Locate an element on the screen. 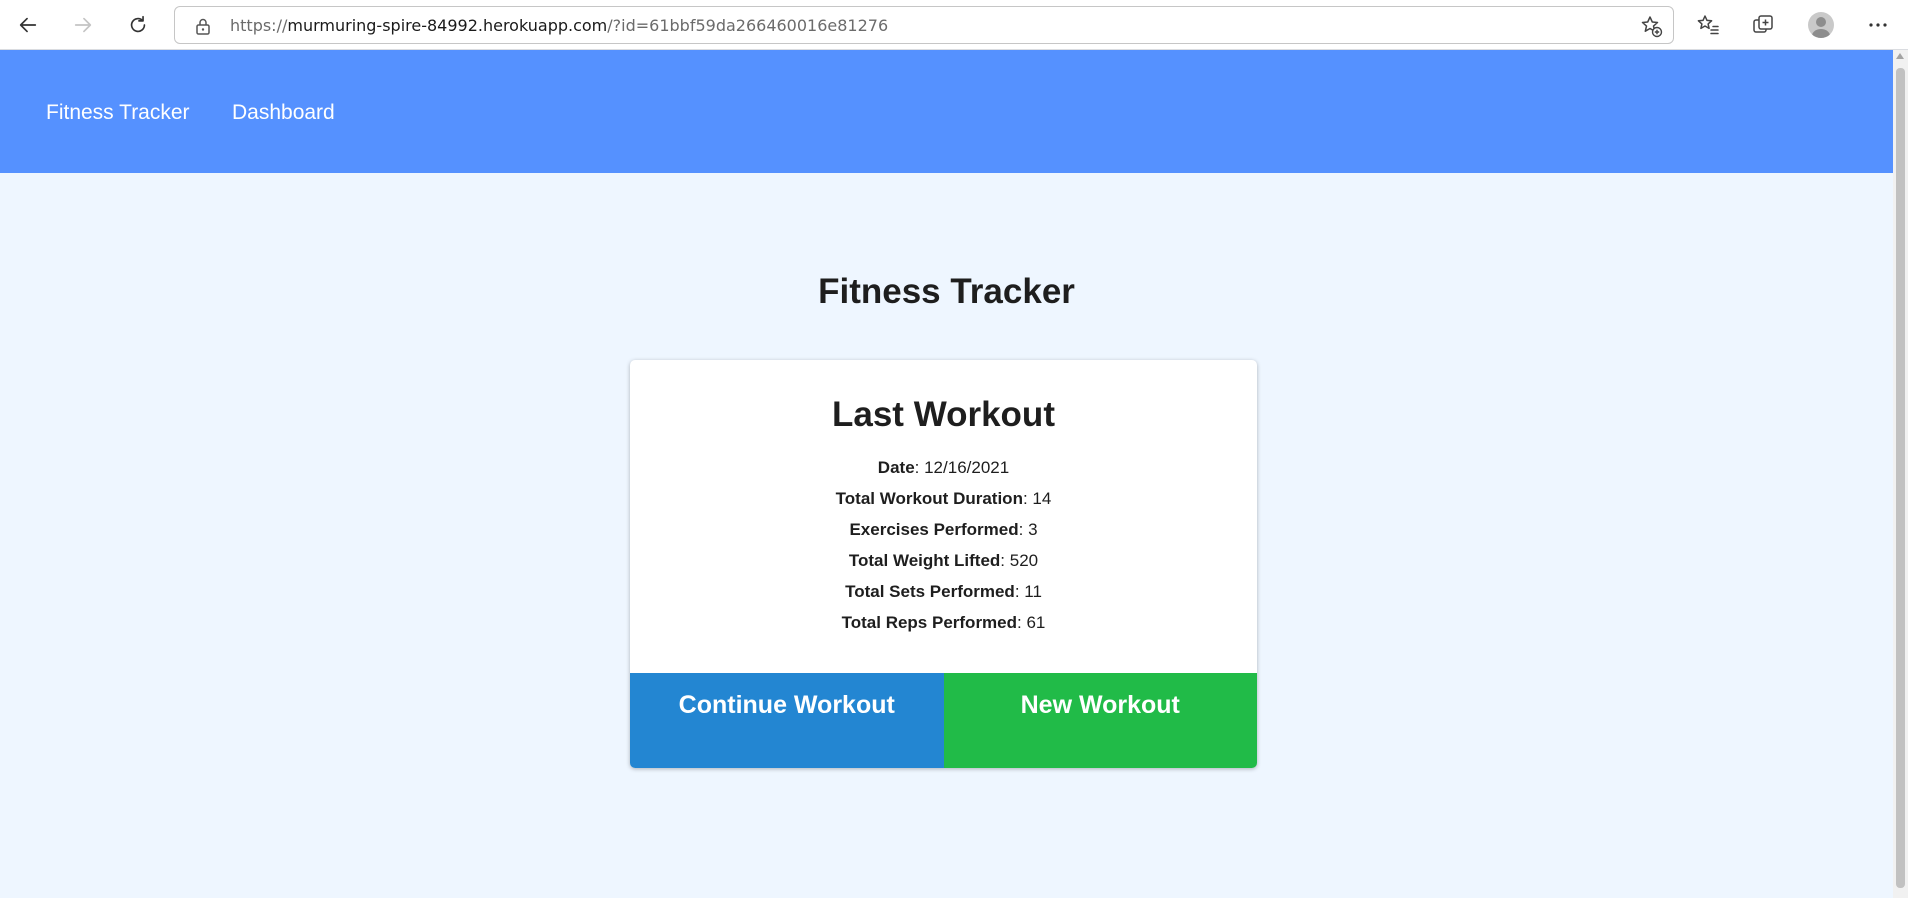 Image resolution: width=1908 pixels, height=898 pixels. scroll-thumb is located at coordinates (1900, 478).